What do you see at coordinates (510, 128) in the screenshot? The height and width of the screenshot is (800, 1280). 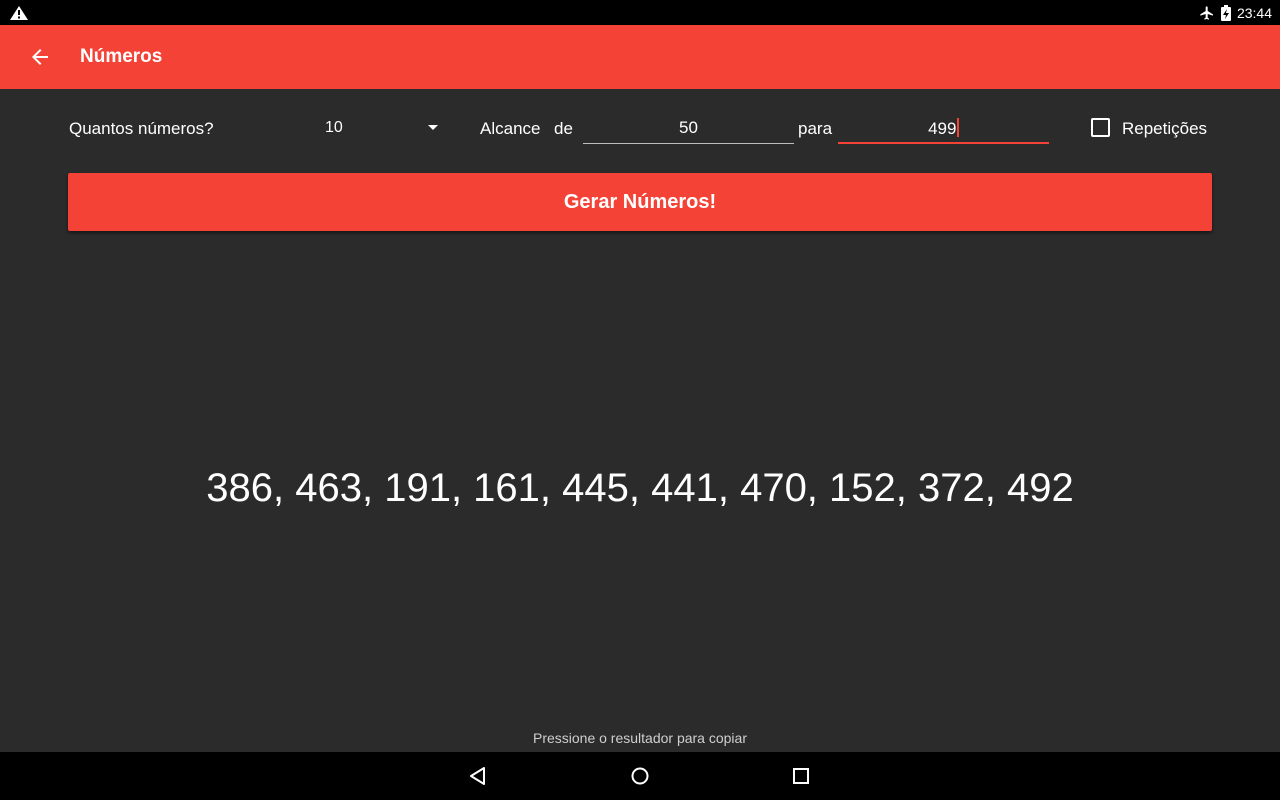 I see `range-label: Alcance` at bounding box center [510, 128].